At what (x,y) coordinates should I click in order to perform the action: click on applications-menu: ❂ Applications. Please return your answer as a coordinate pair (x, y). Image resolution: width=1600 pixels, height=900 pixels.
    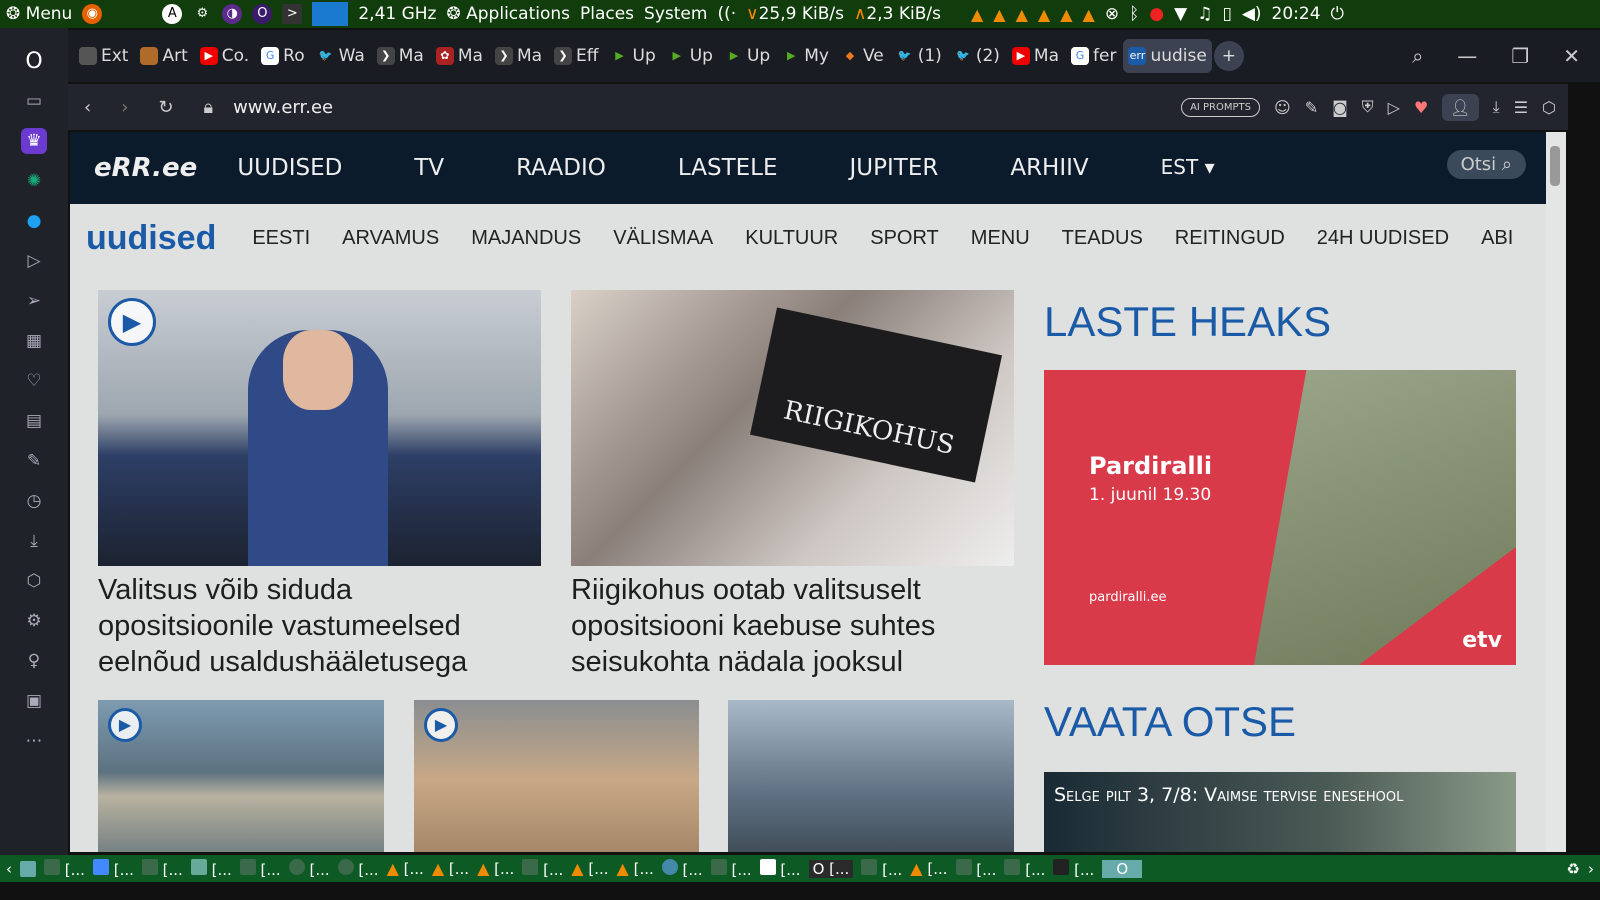
    Looking at the image, I should click on (508, 14).